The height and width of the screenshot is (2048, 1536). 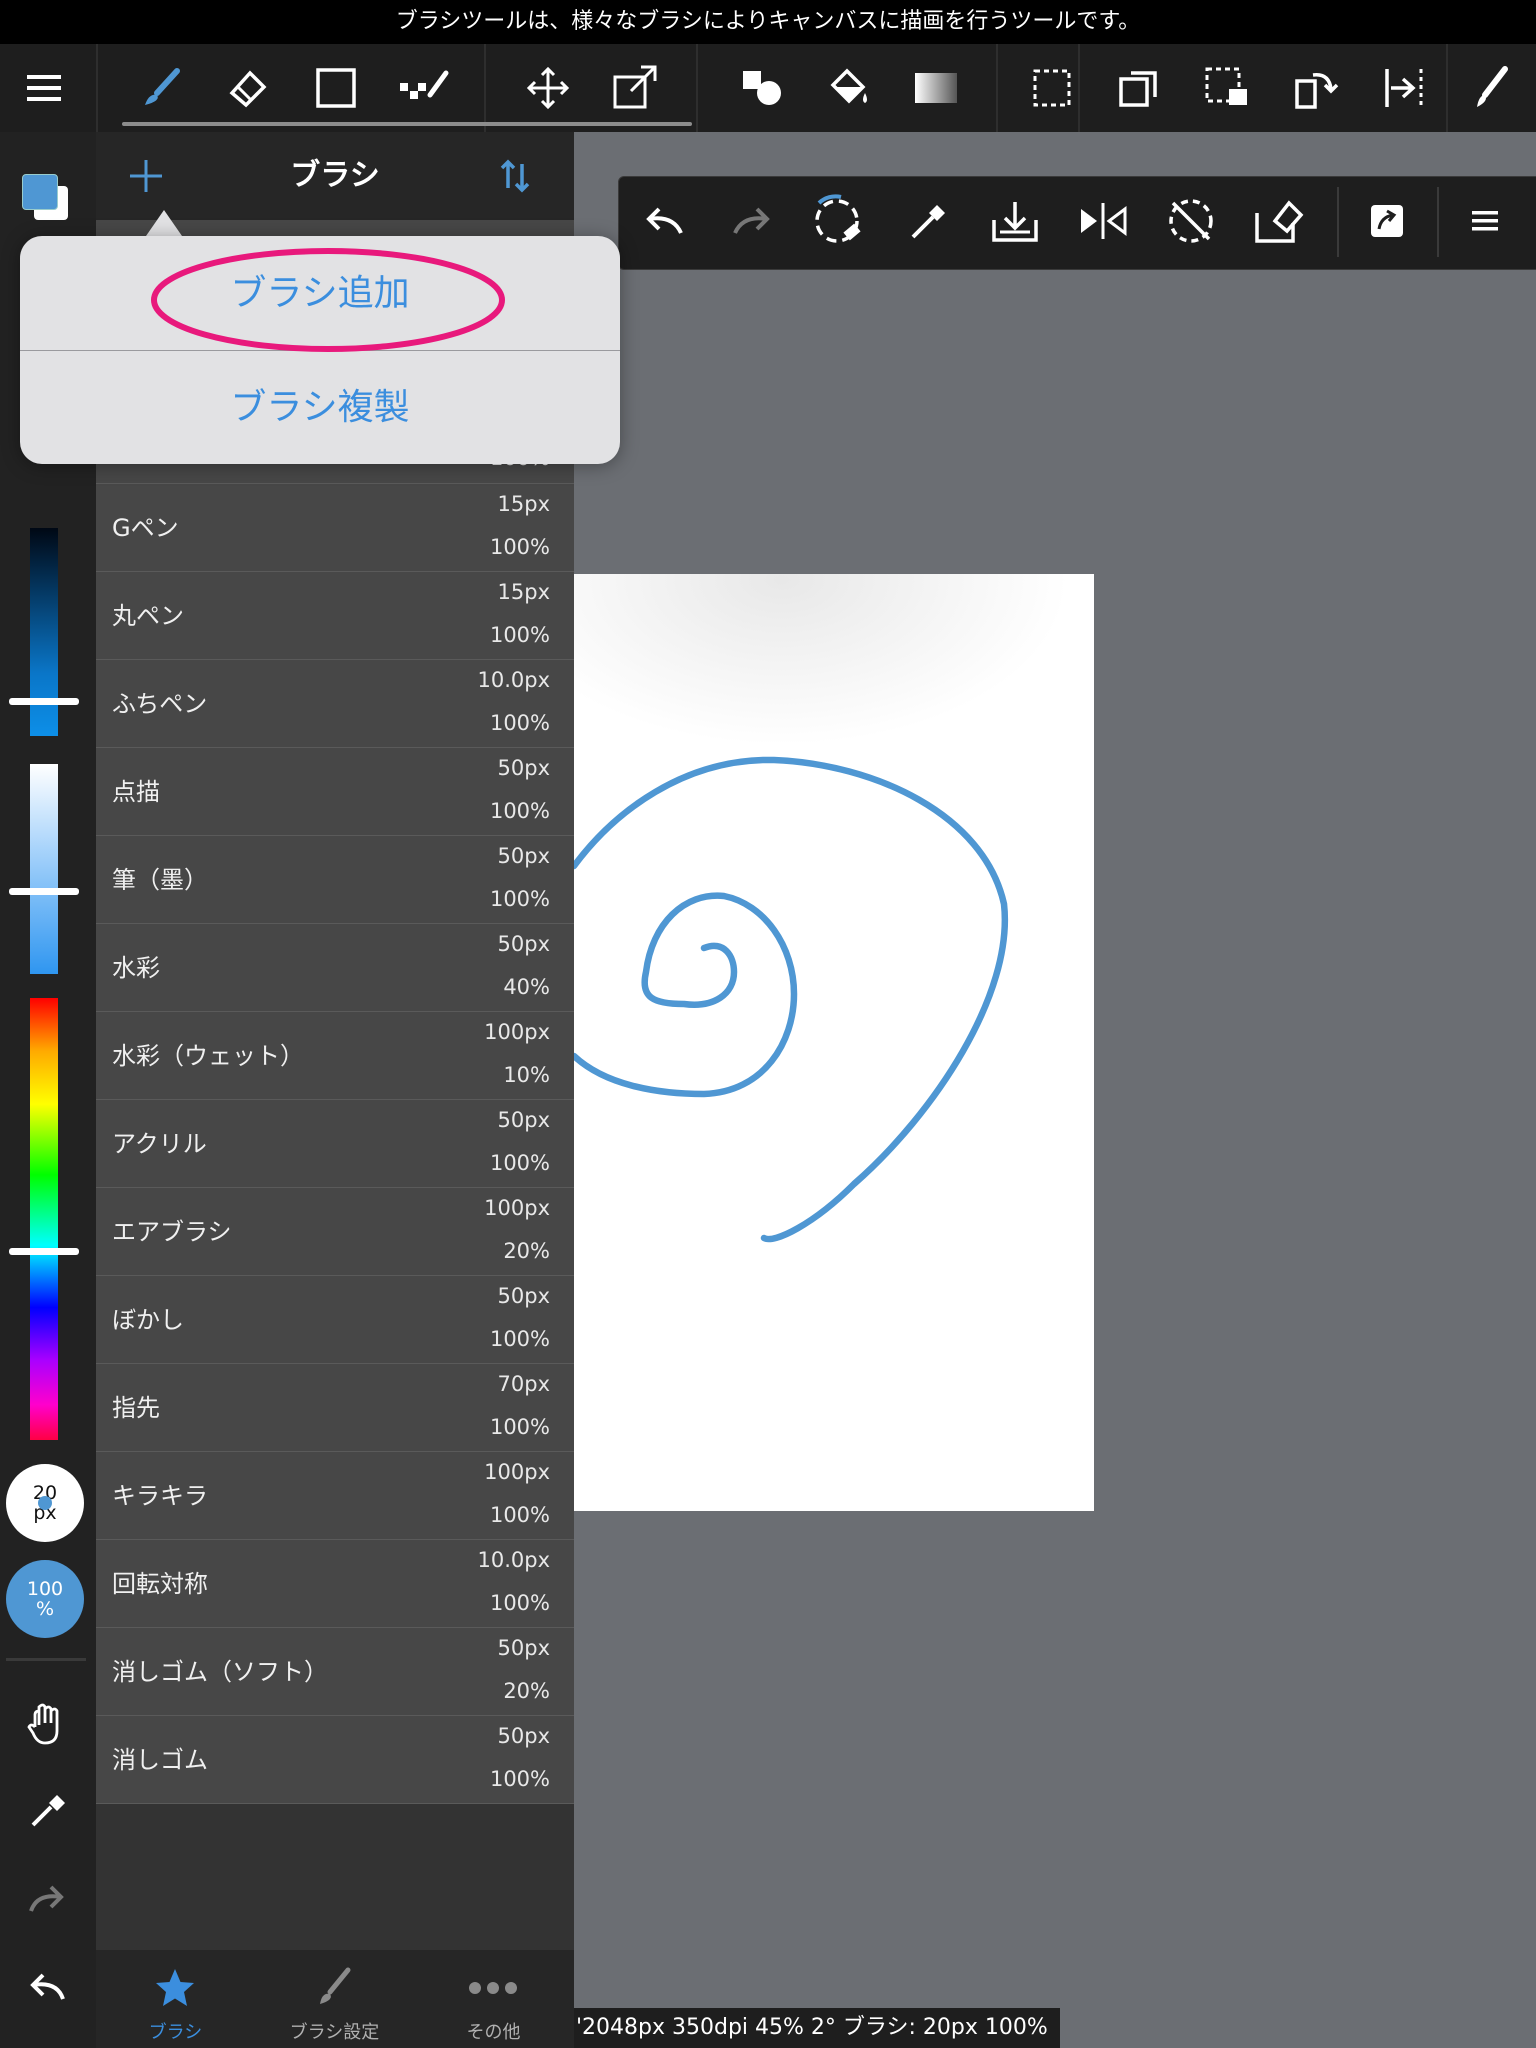 What do you see at coordinates (328, 300) in the screenshot?
I see `highlight-ellipse` at bounding box center [328, 300].